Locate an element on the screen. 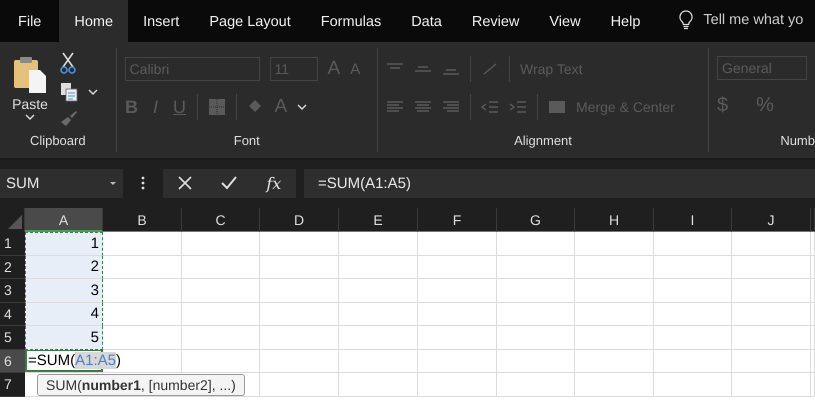 The image size is (815, 404). cell-value: 5 is located at coordinates (94, 337).